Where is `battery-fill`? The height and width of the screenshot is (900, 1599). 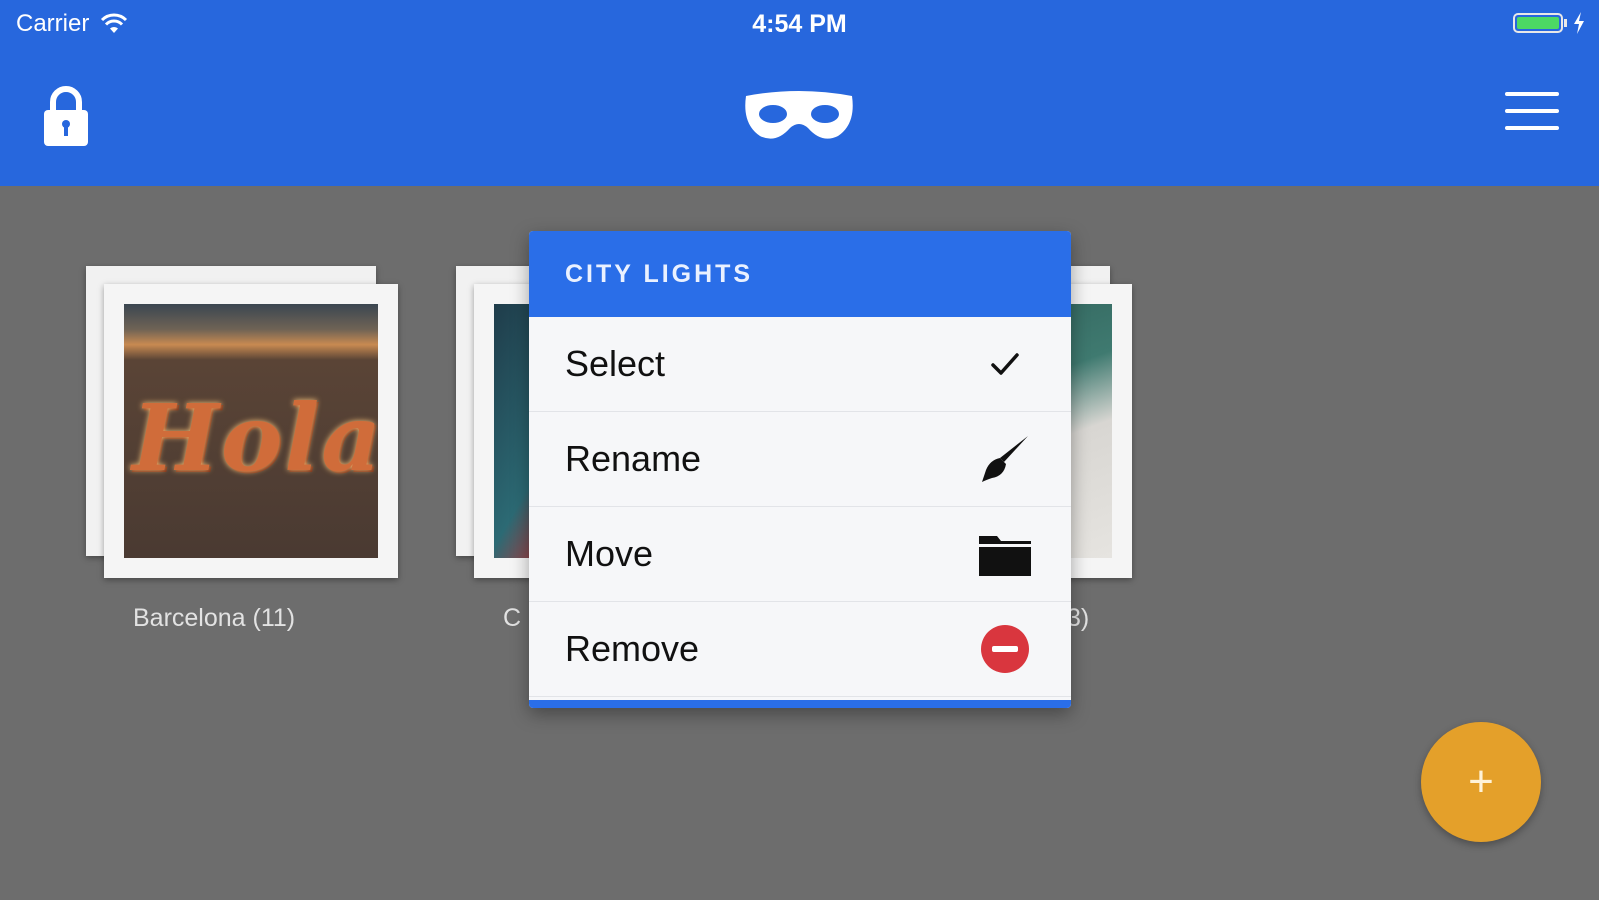 battery-fill is located at coordinates (1538, 23).